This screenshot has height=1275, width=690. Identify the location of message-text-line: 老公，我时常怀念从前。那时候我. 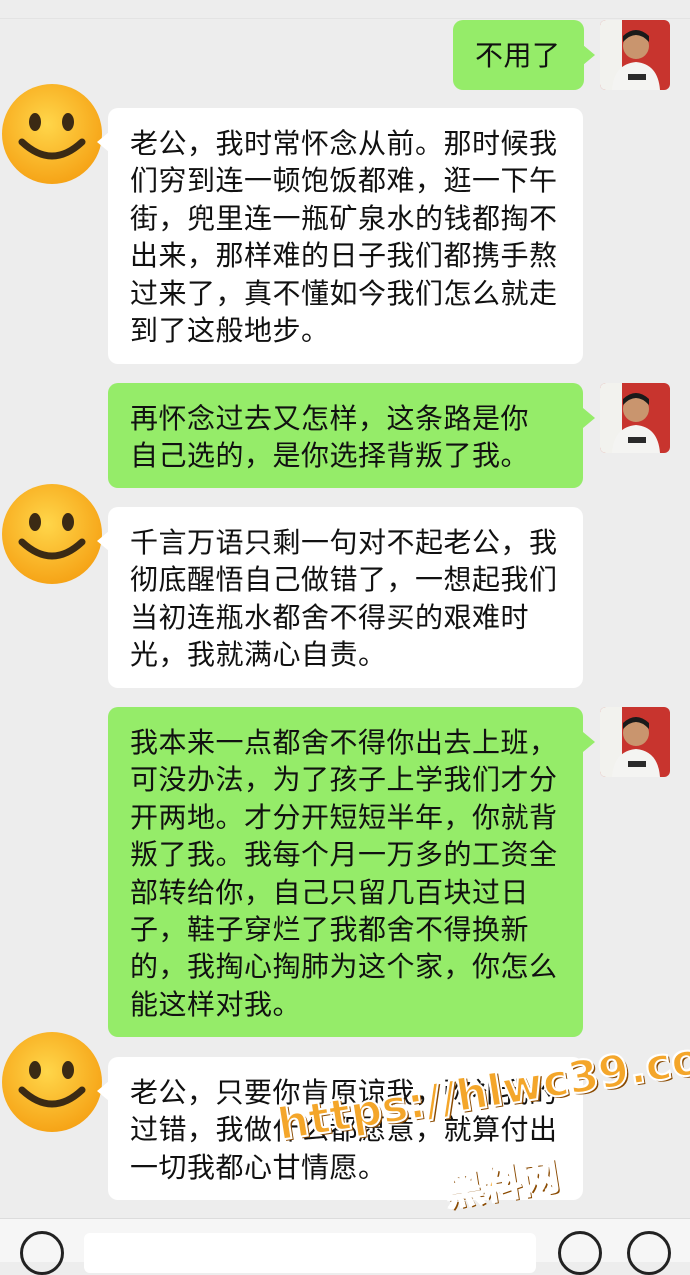
(344, 143).